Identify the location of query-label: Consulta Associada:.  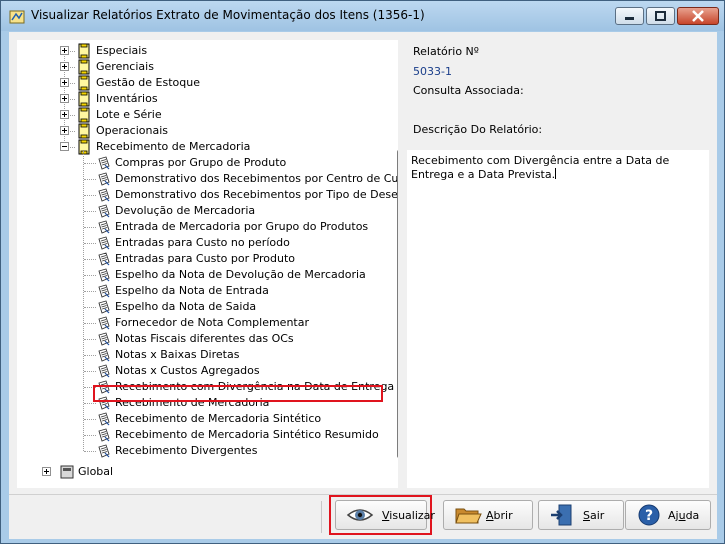
(468, 90).